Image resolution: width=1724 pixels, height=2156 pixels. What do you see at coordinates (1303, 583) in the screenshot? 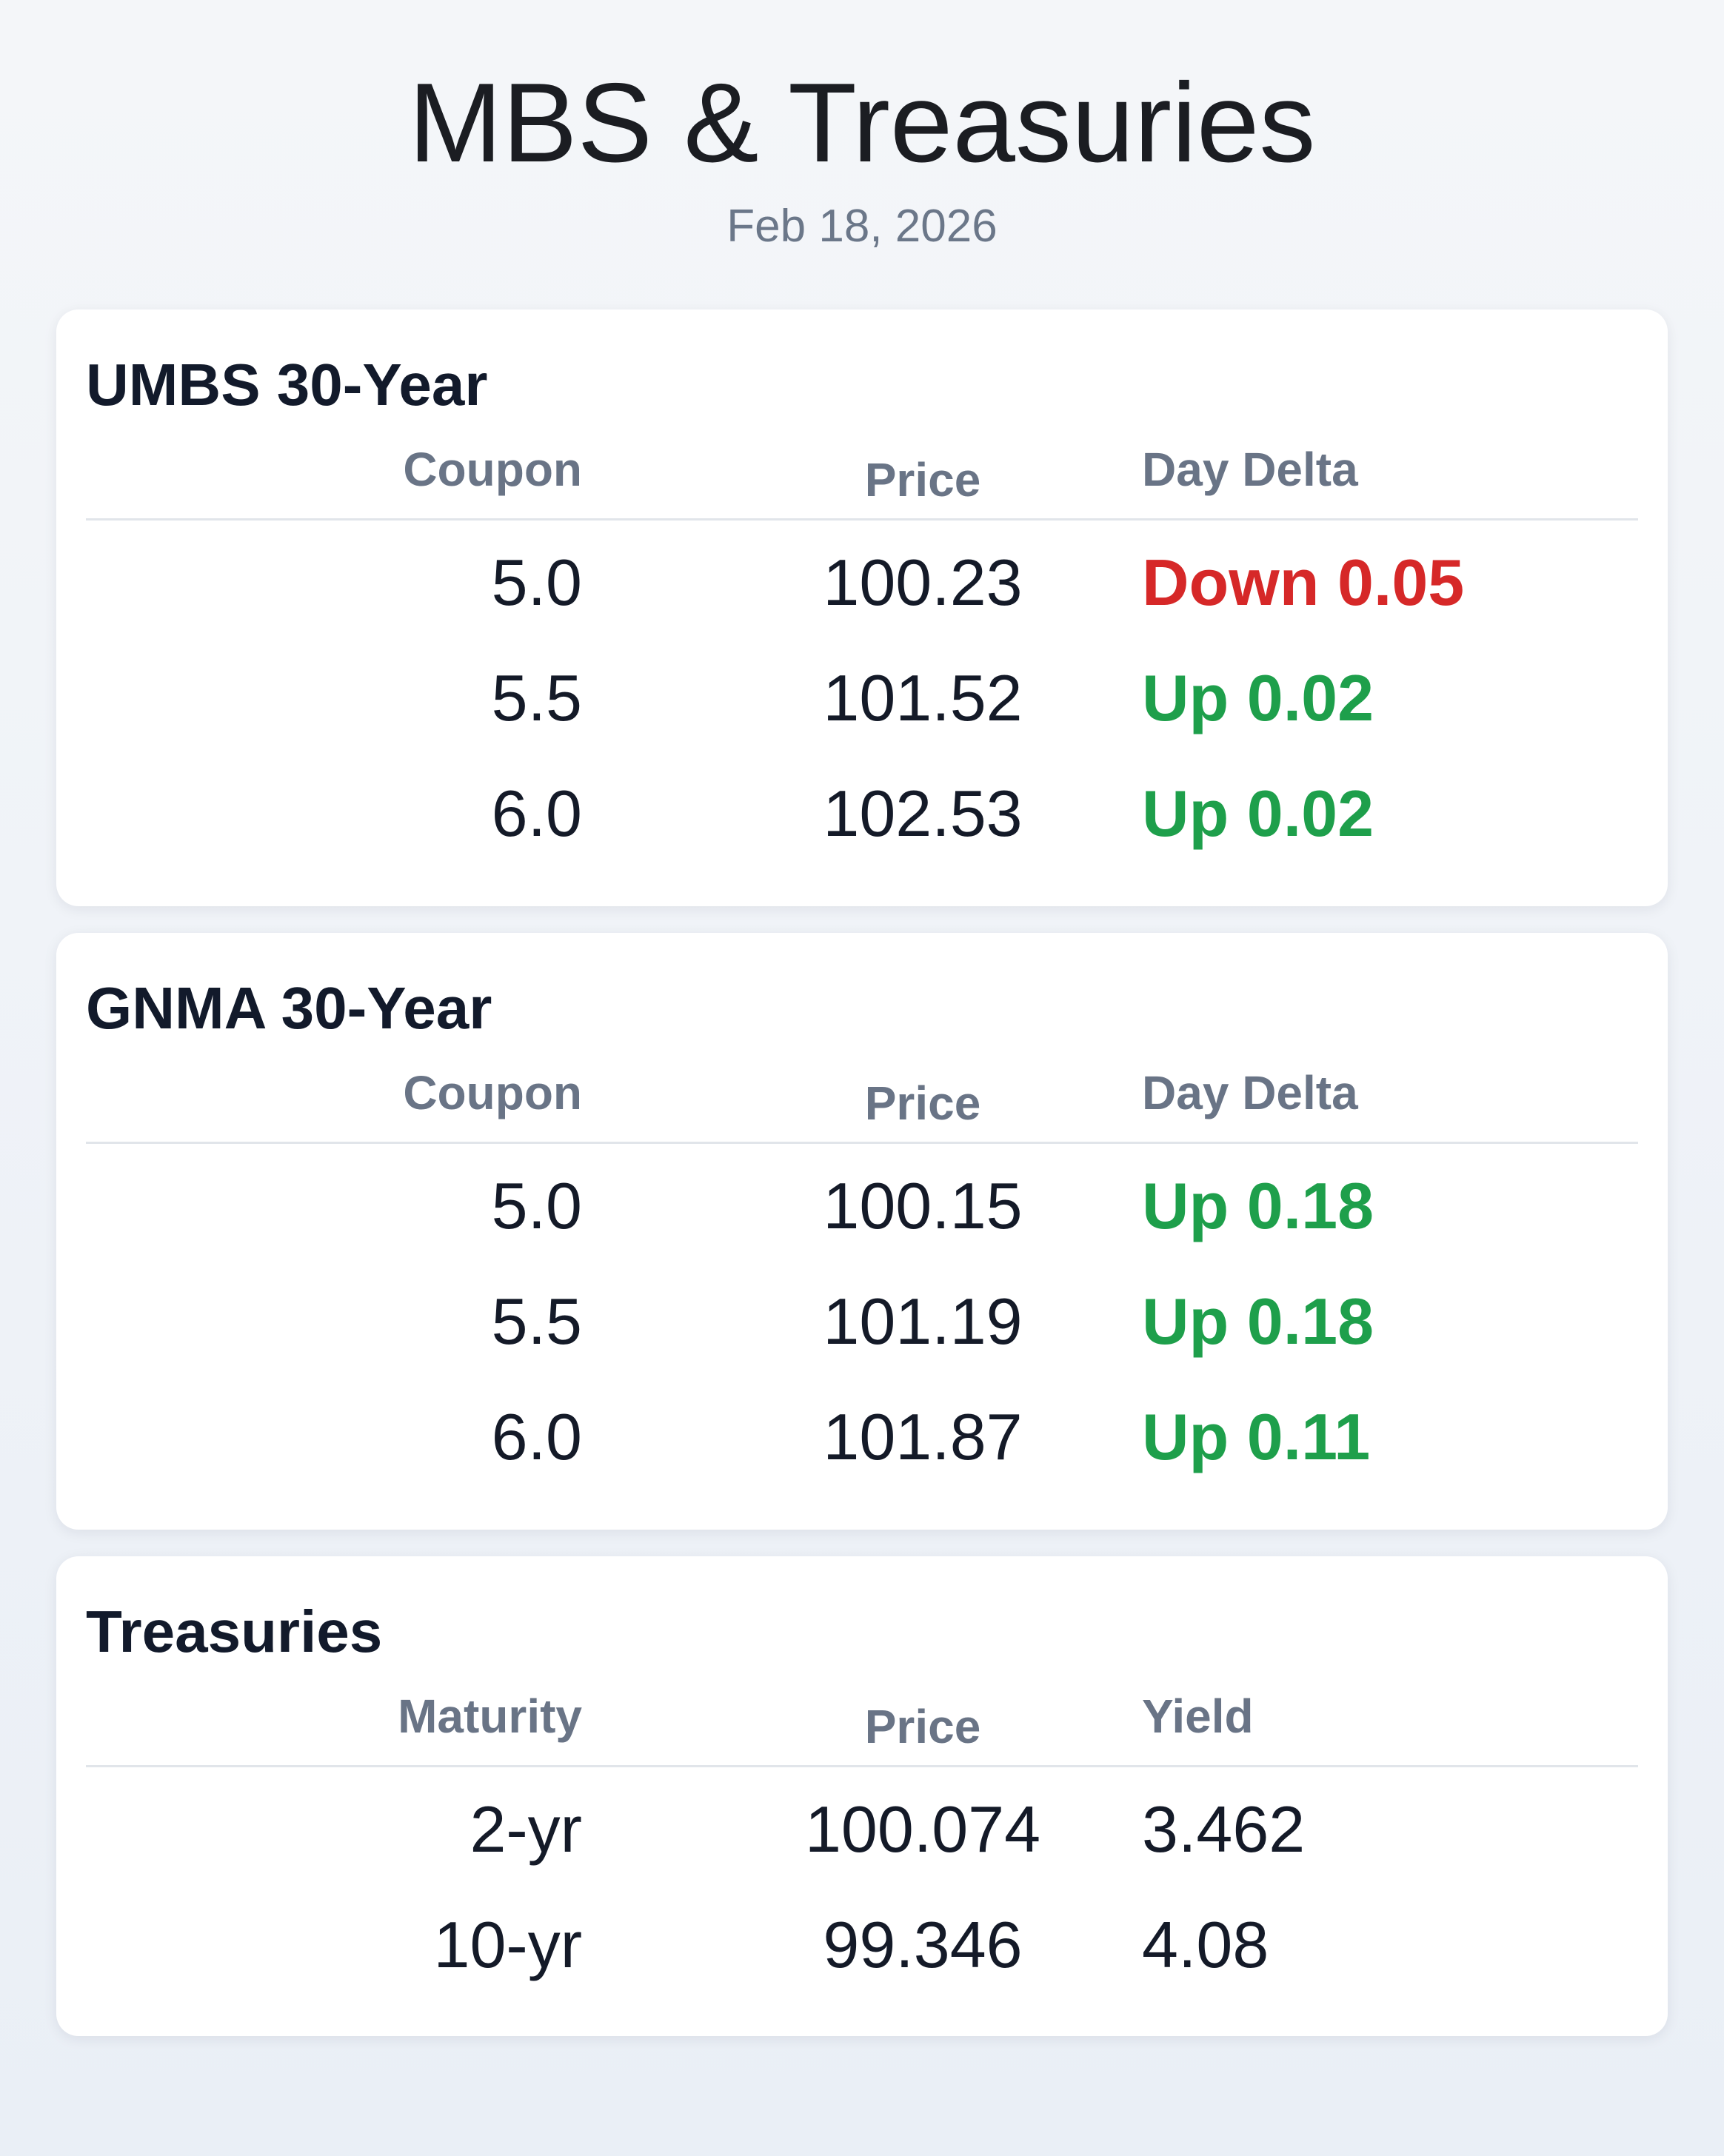
I see `day-delta-cell: Down 0.05` at bounding box center [1303, 583].